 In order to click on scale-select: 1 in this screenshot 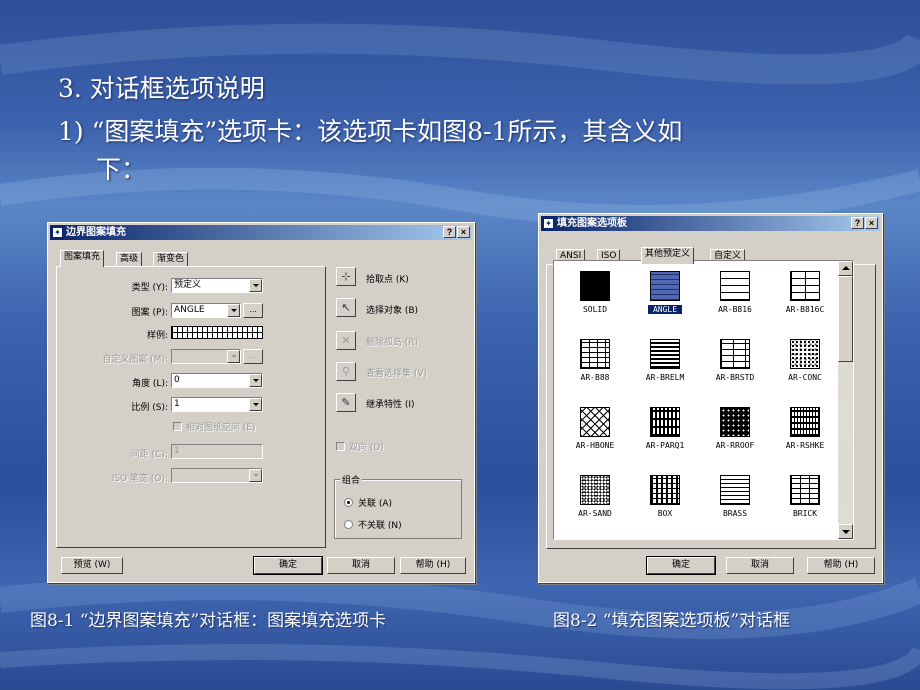, I will do `click(217, 404)`.